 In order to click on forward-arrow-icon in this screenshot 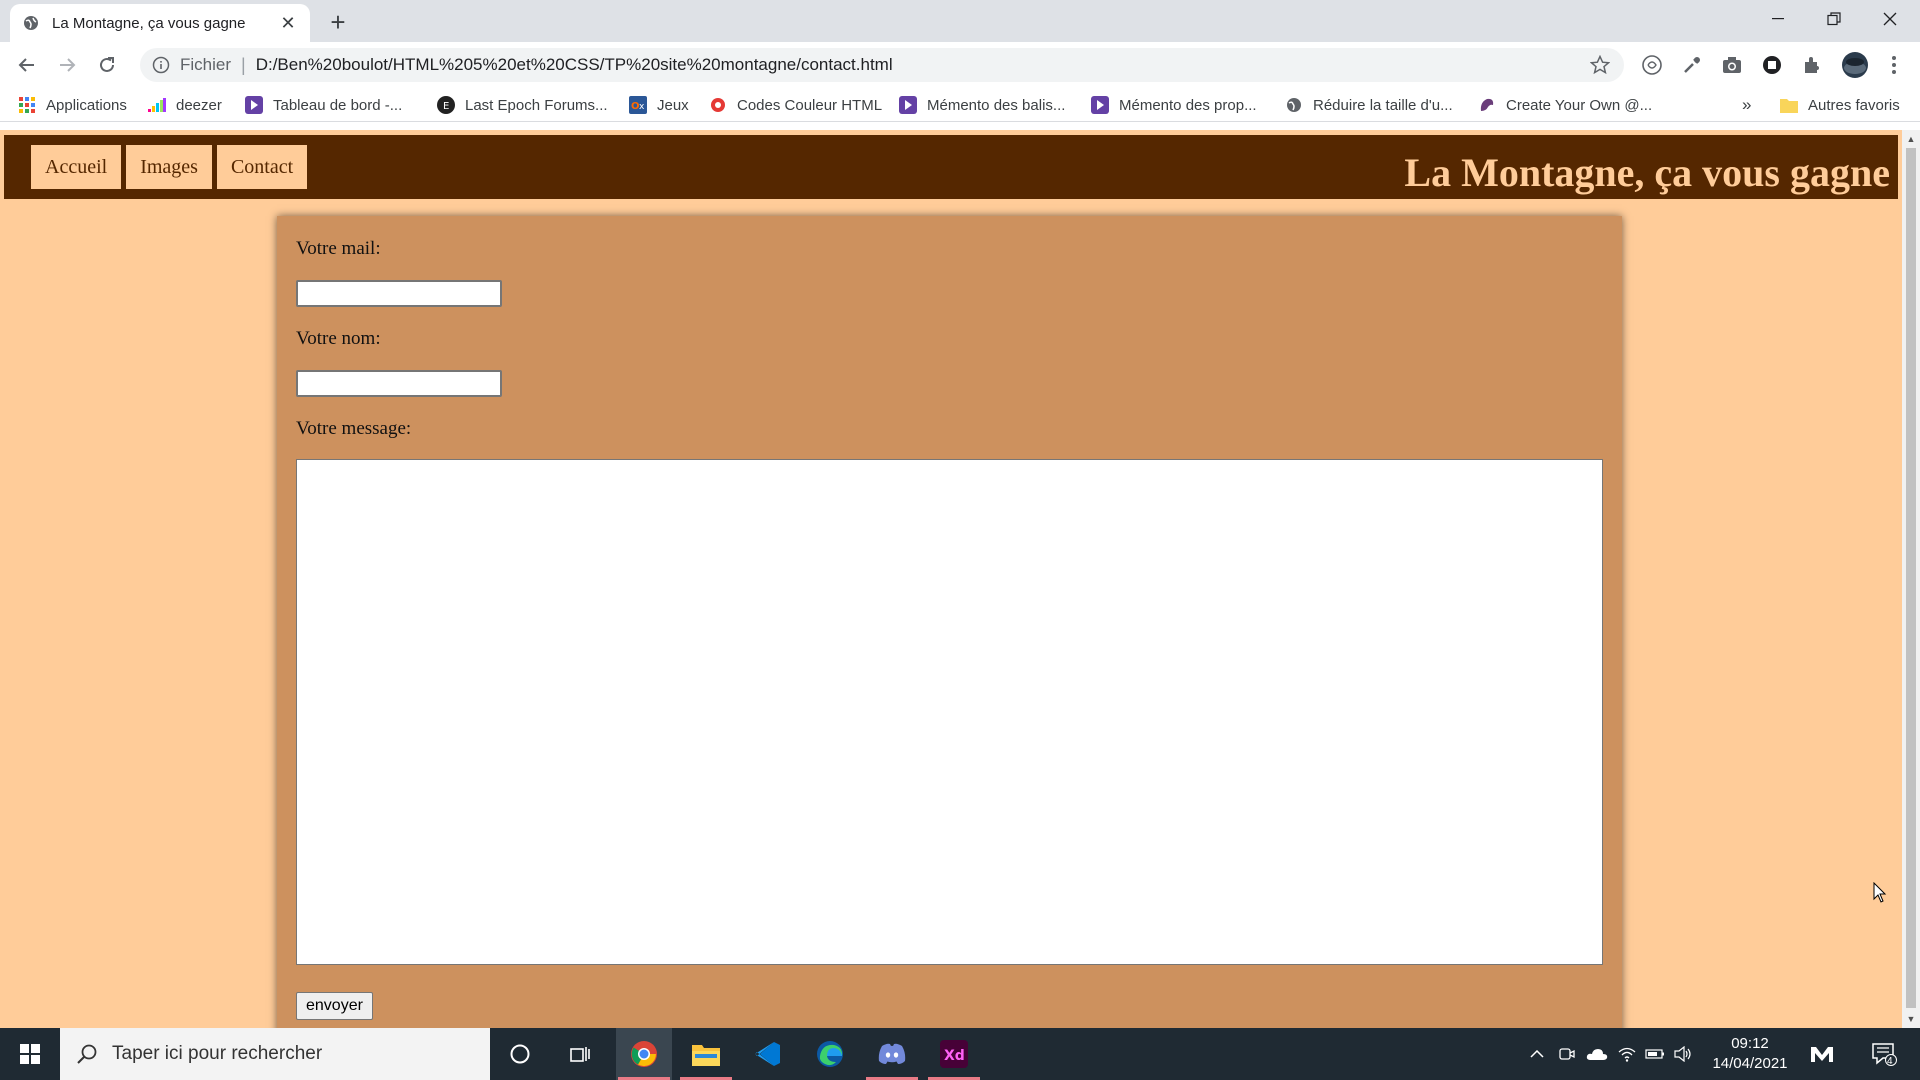, I will do `click(67, 65)`.